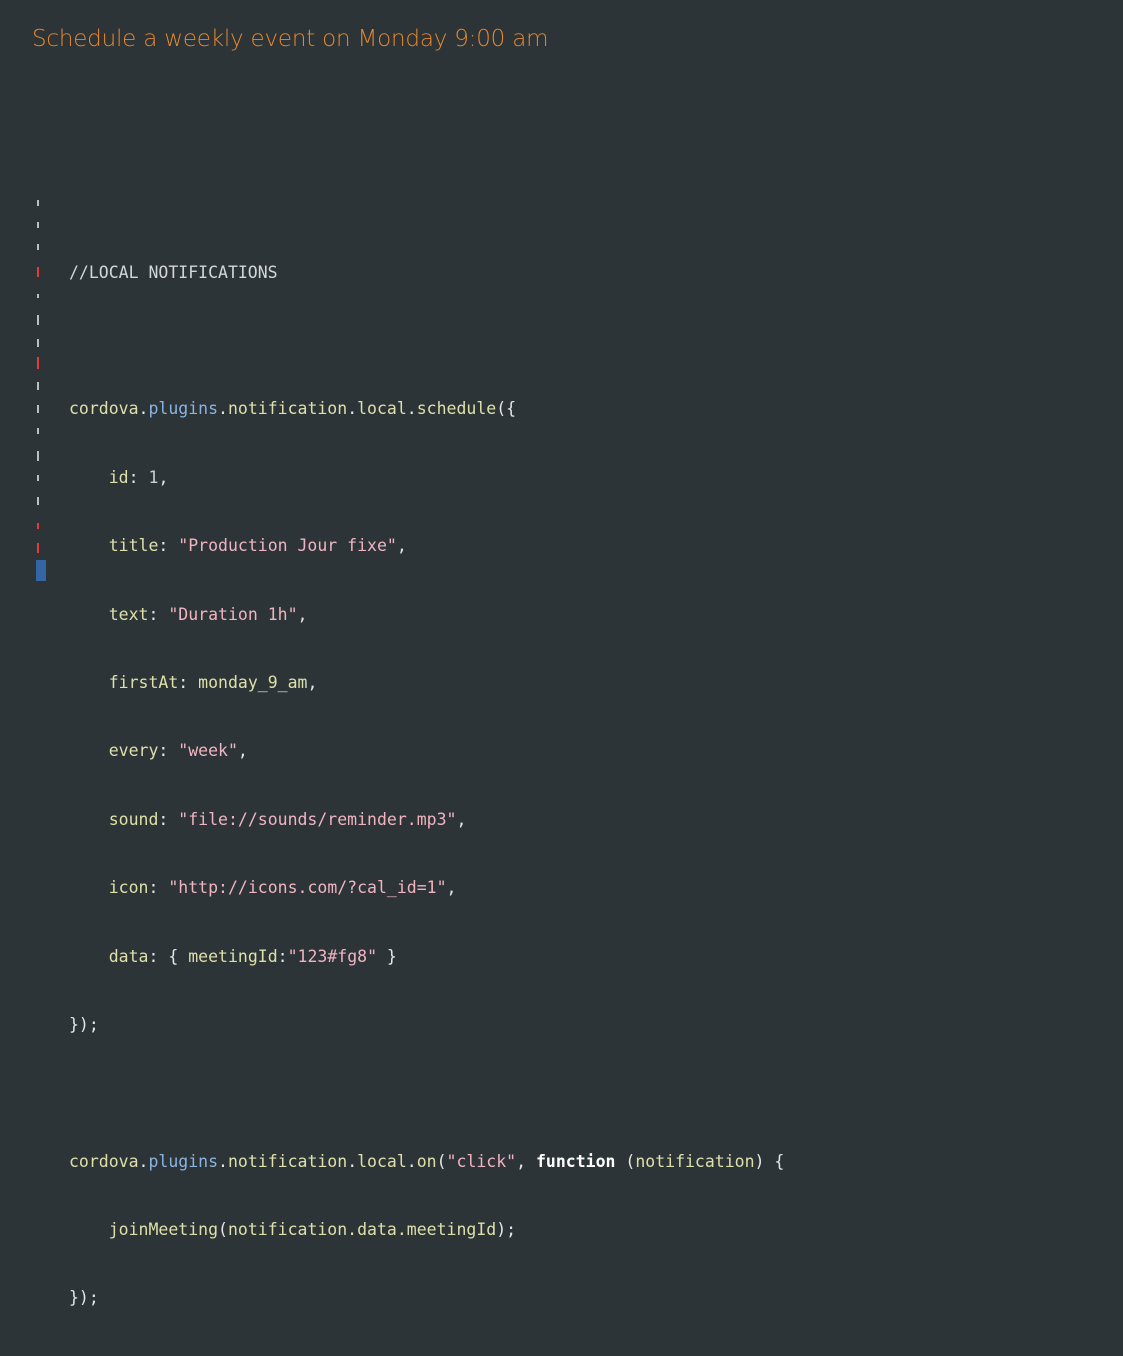  I want to click on token-key: firstAt, so click(143, 682).